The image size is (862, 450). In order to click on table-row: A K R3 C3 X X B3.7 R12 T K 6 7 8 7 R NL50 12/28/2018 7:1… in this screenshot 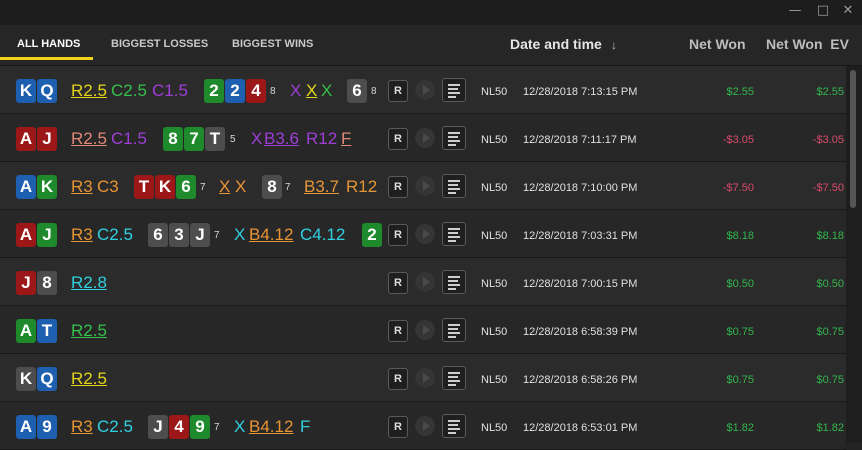, I will do `click(423, 186)`.